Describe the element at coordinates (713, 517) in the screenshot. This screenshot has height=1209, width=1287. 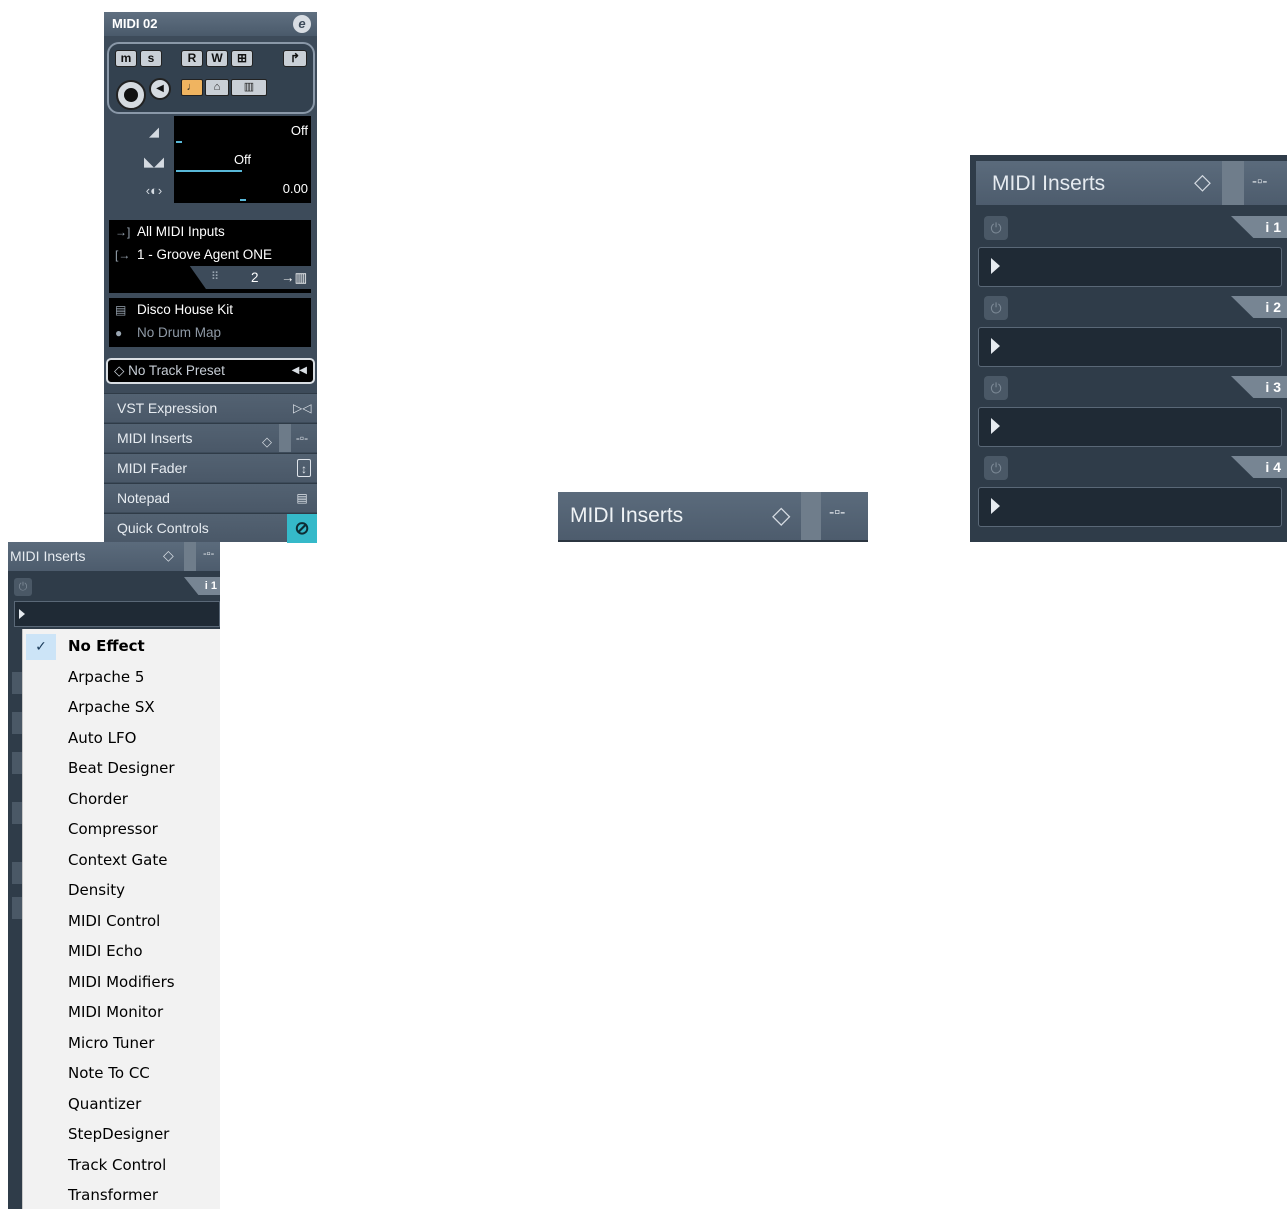
I see `midi-inserts-header-zoomed: MIDI Inserts ◇ -▫-` at that location.